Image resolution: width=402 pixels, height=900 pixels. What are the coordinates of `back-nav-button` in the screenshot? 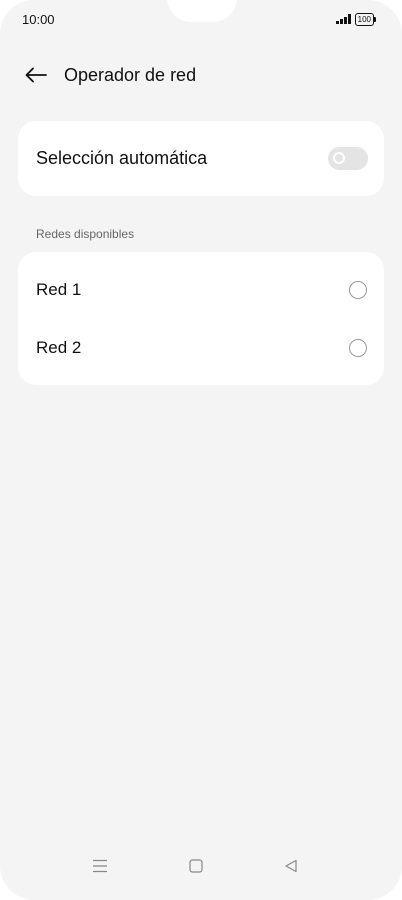 It's located at (291, 866).